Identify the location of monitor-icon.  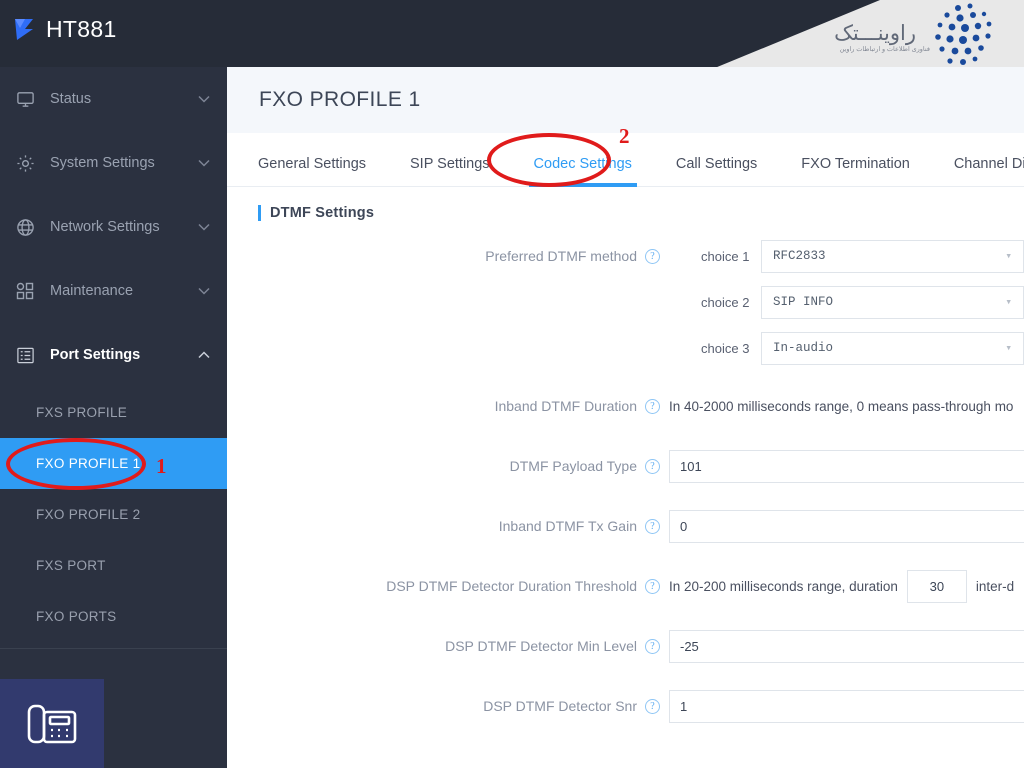
(25, 99).